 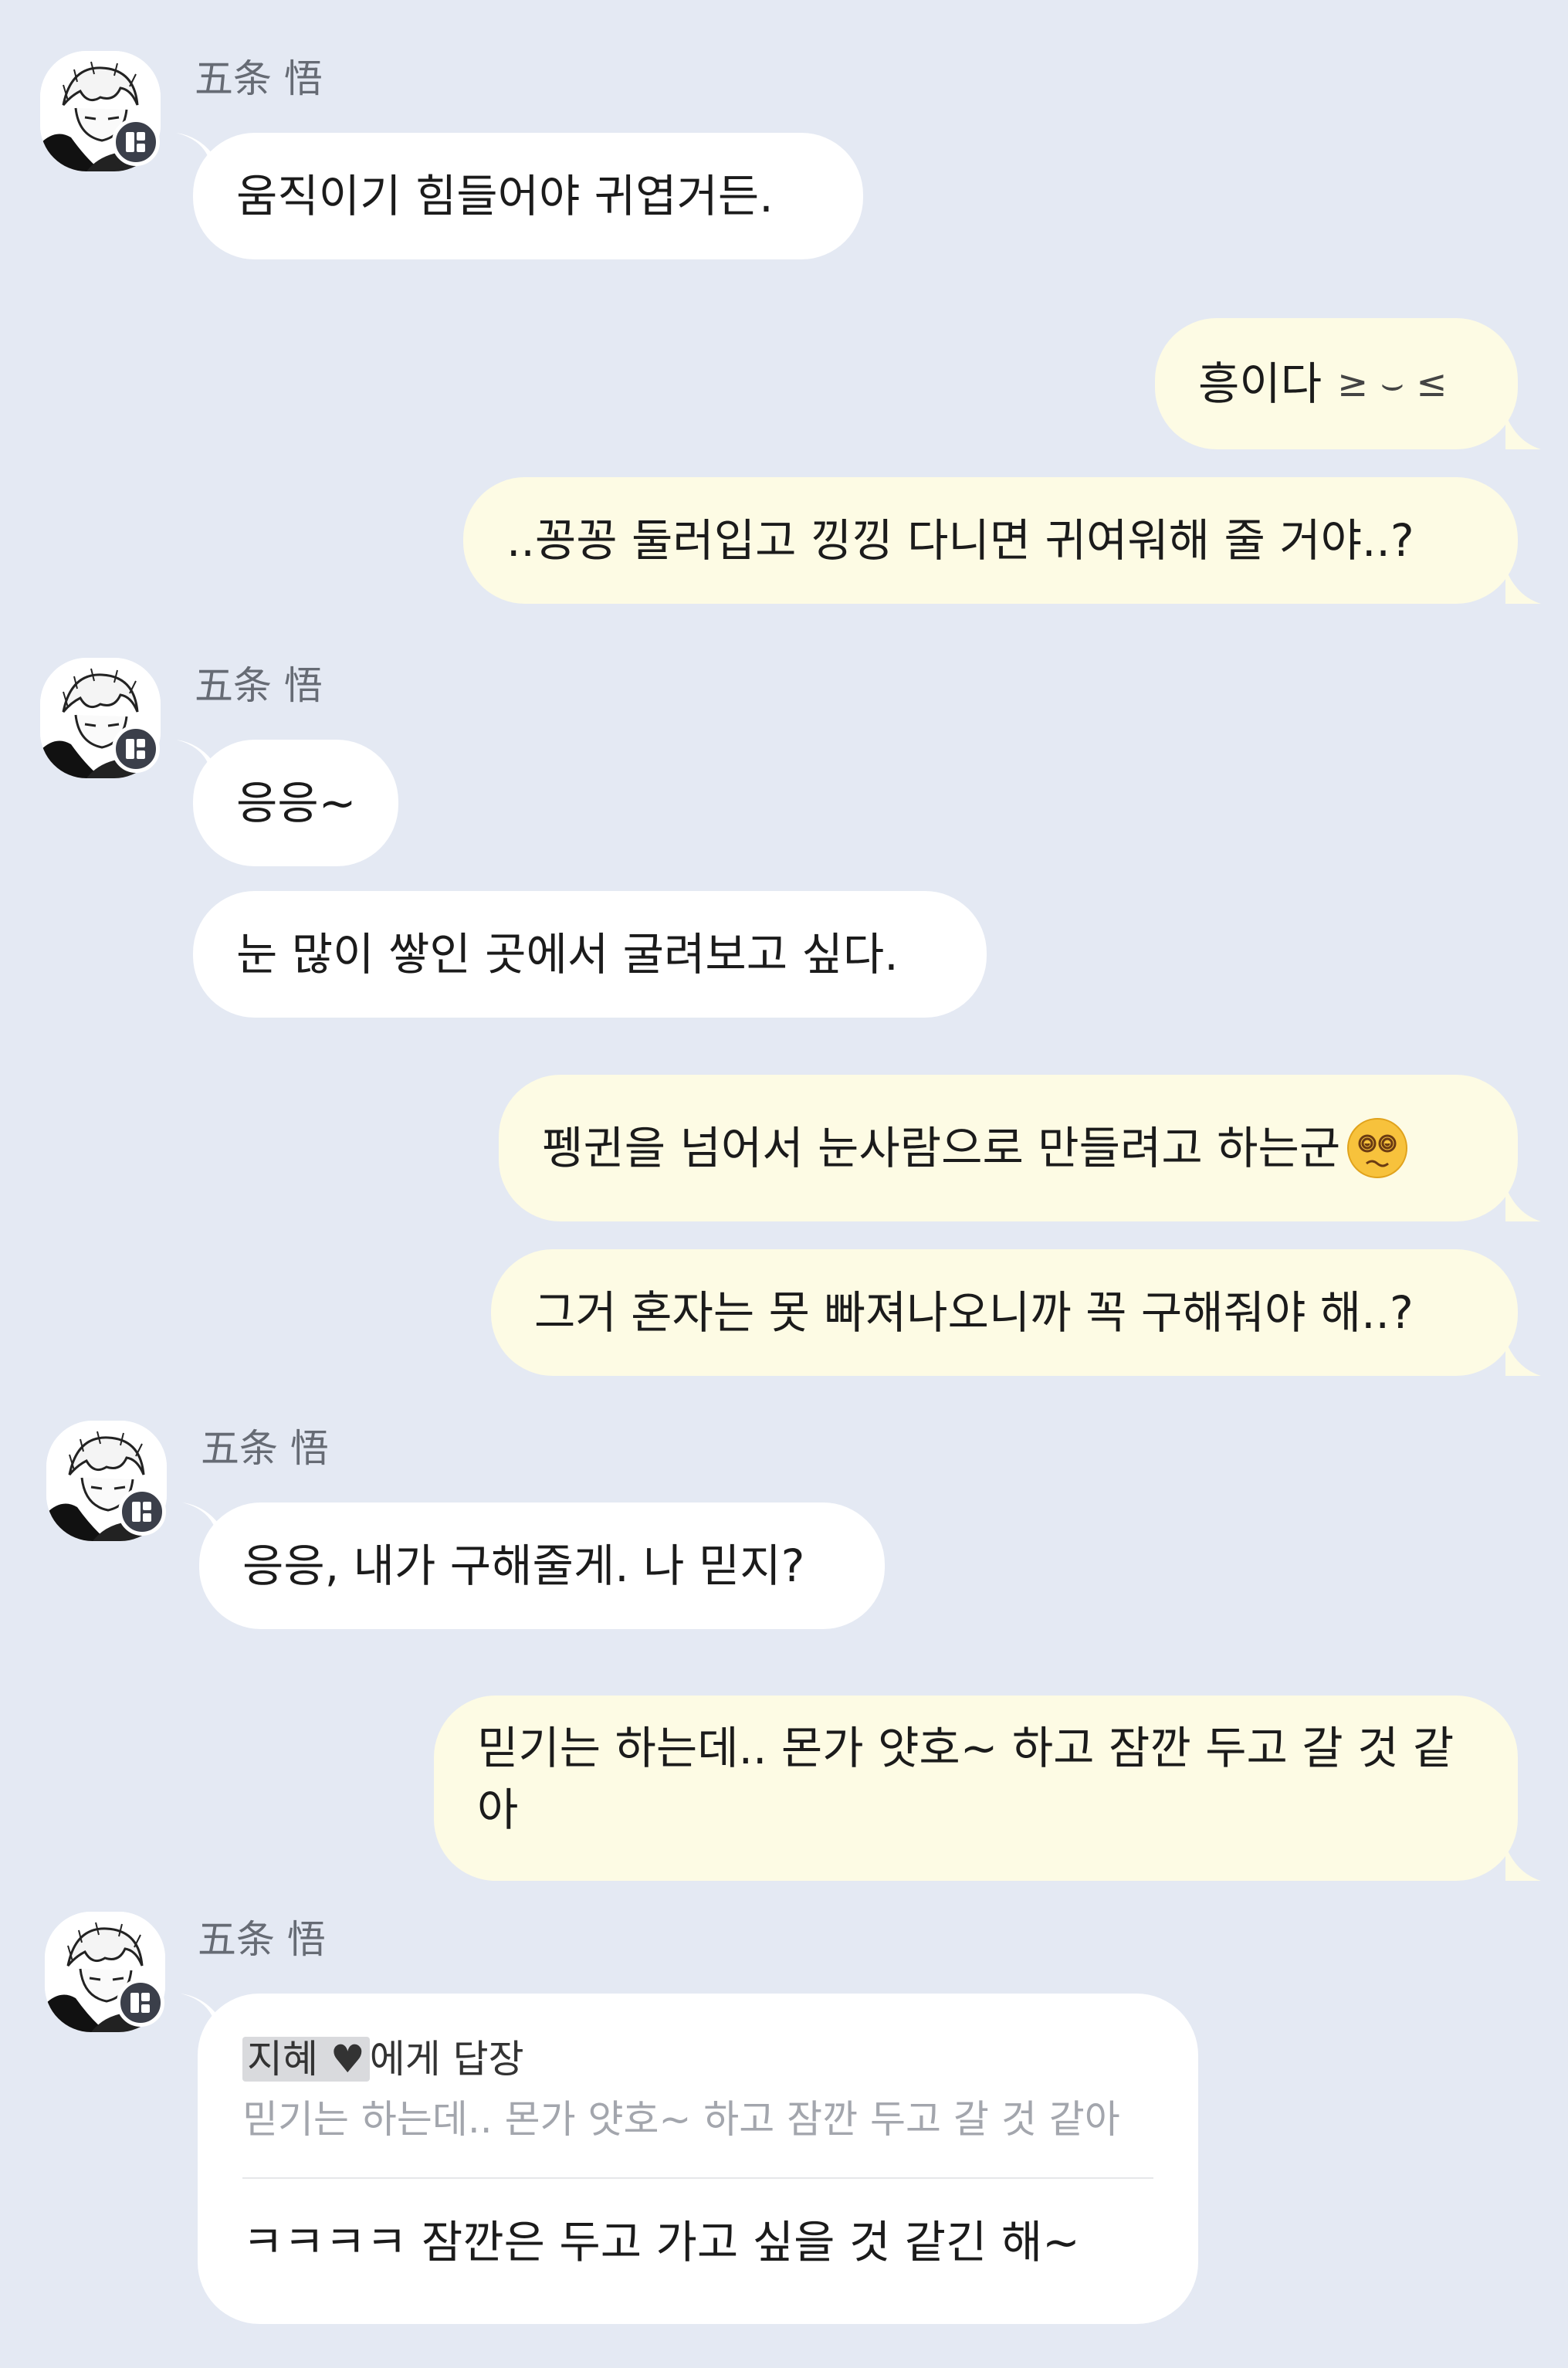 I want to click on divider, so click(x=697, y=2178).